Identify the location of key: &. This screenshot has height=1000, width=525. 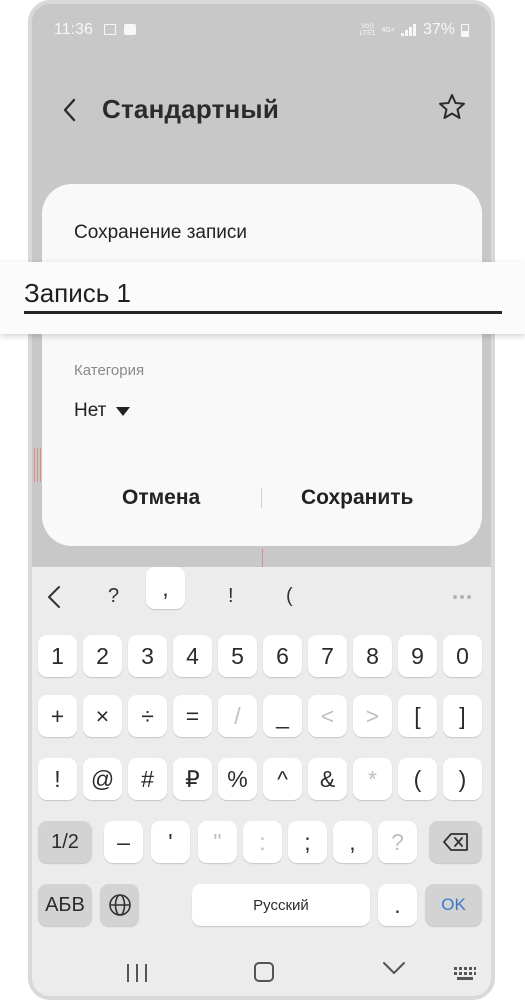
(327, 779).